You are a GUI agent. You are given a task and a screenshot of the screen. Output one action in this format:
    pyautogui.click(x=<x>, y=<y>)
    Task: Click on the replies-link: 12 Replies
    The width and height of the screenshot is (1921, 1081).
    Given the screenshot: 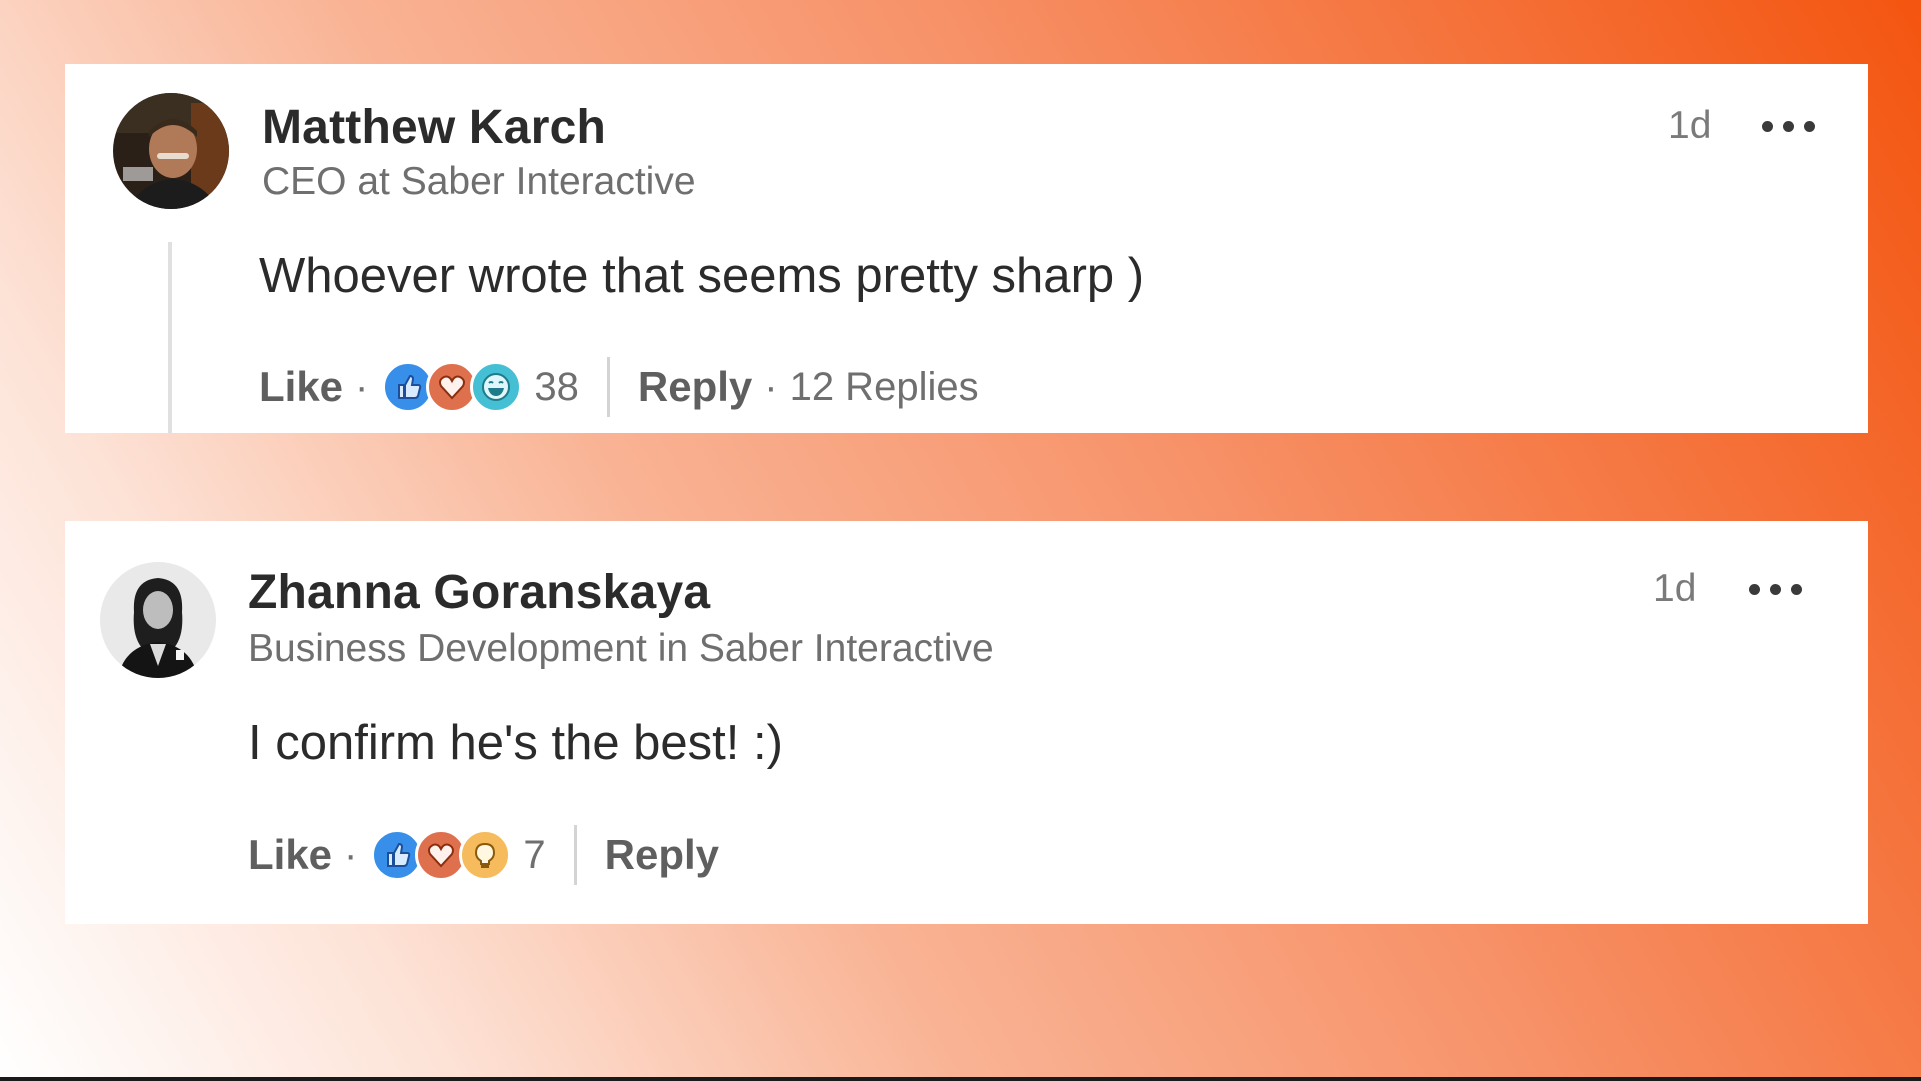 What is the action you would take?
    pyautogui.click(x=884, y=387)
    